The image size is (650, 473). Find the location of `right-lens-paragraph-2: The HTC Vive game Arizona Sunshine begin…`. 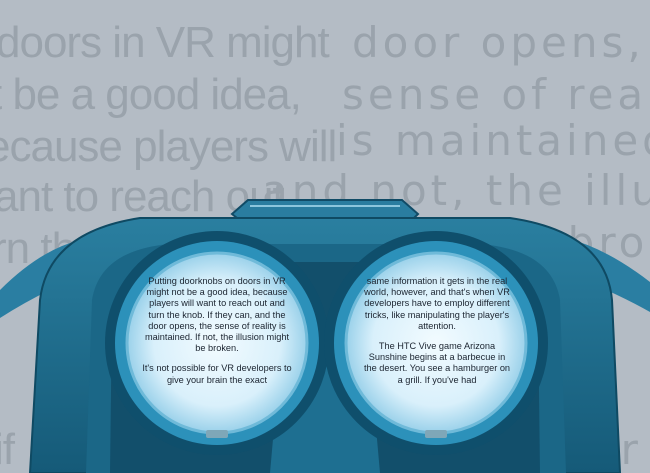

right-lens-paragraph-2: The HTC Vive game Arizona Sunshine begin… is located at coordinates (437, 363).